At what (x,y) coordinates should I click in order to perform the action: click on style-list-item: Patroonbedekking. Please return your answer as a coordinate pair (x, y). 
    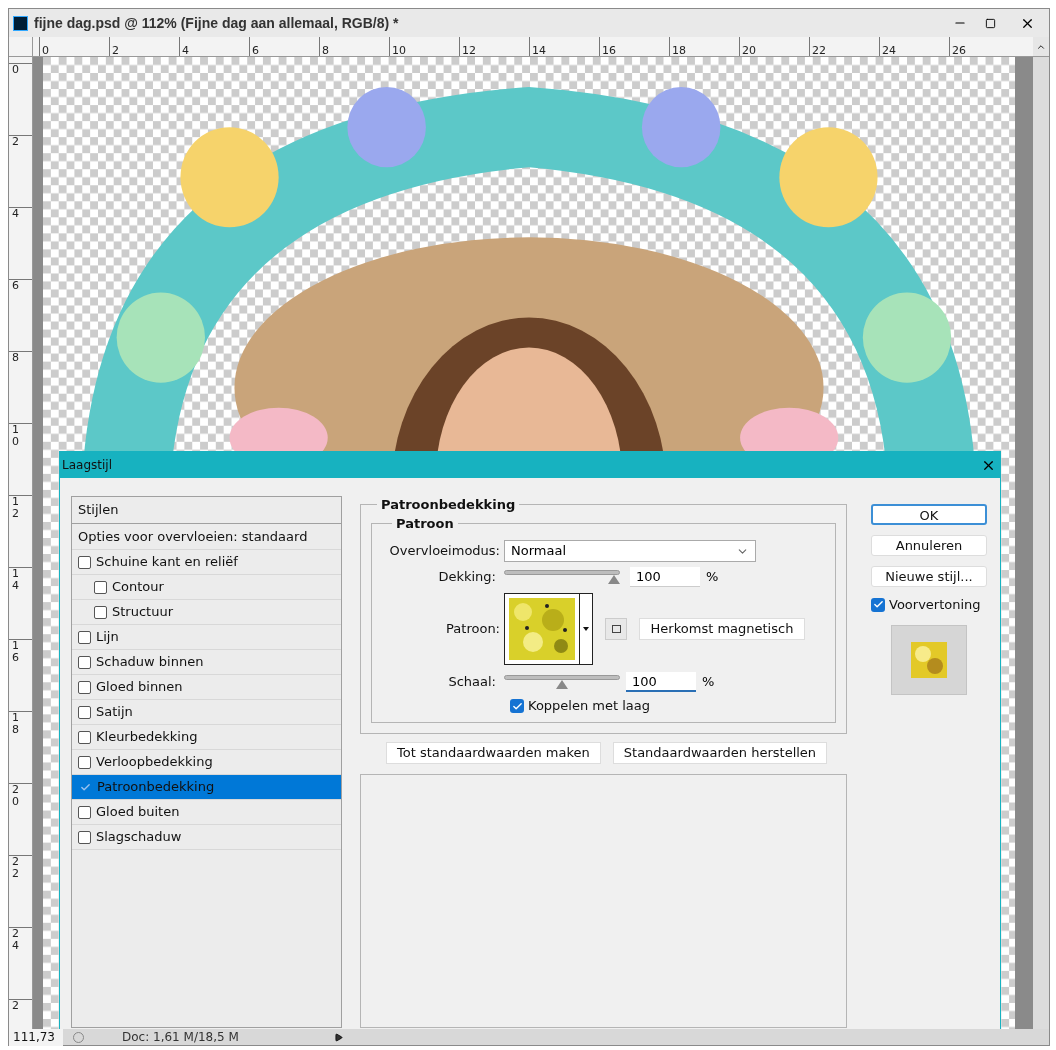
    Looking at the image, I should click on (206, 786).